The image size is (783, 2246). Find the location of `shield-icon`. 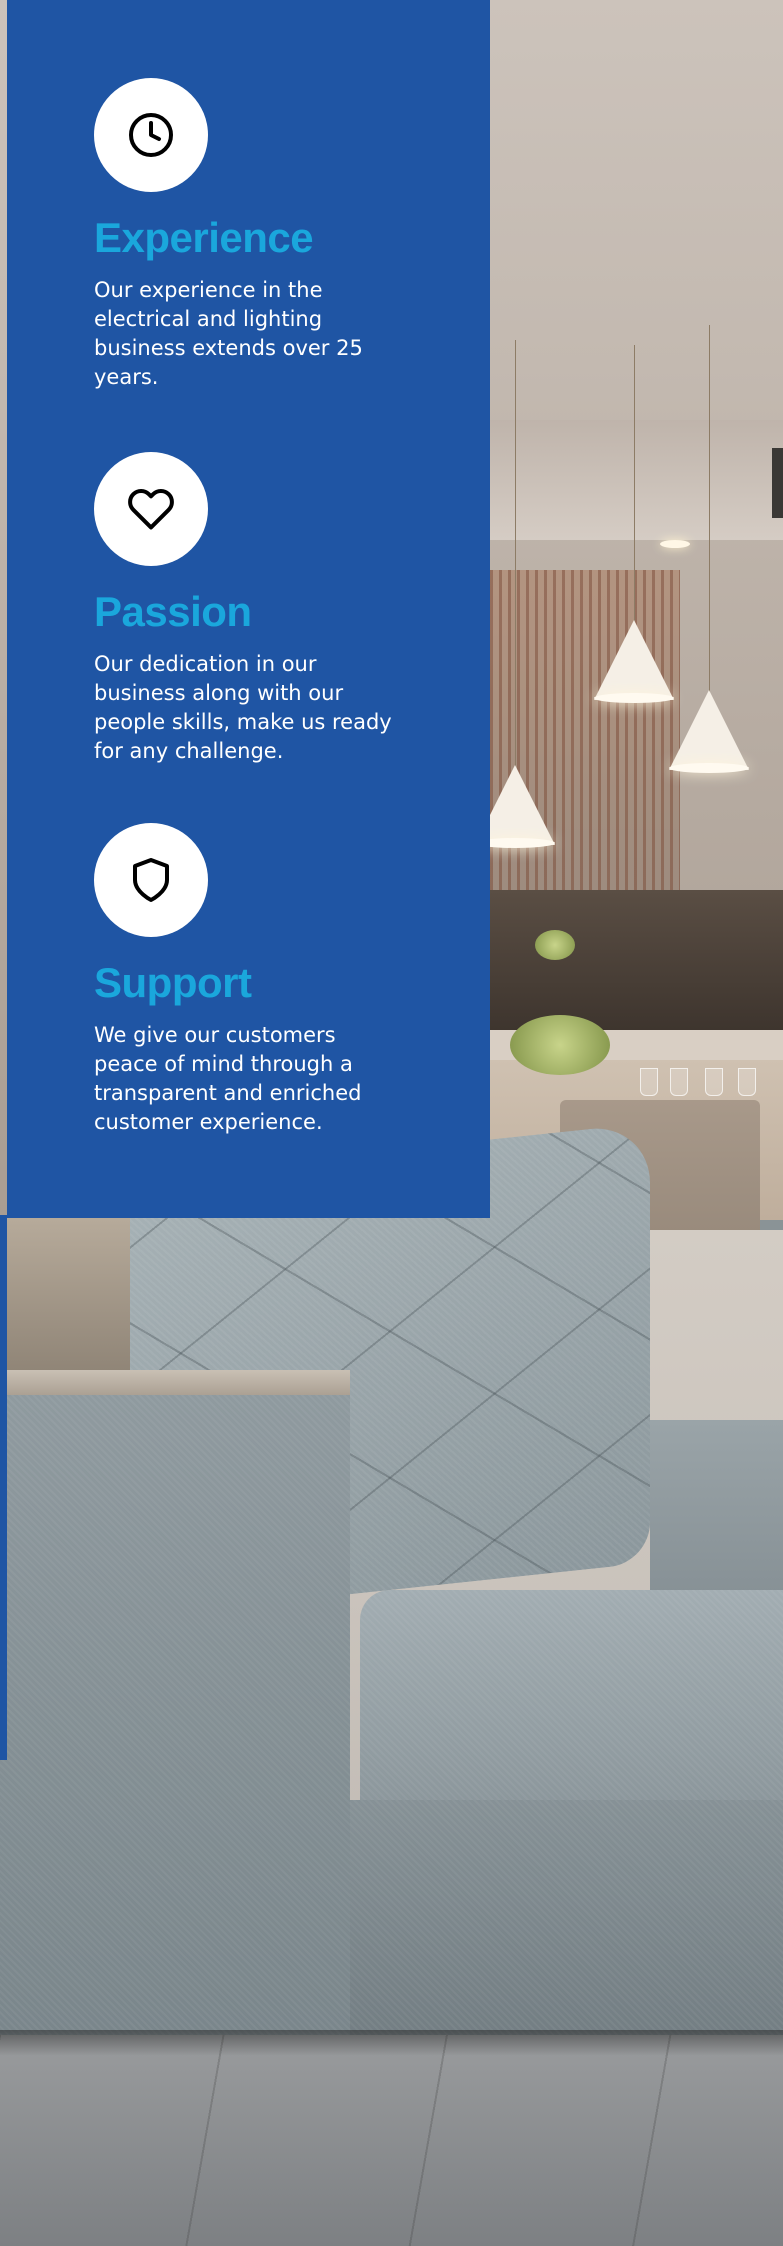

shield-icon is located at coordinates (151, 880).